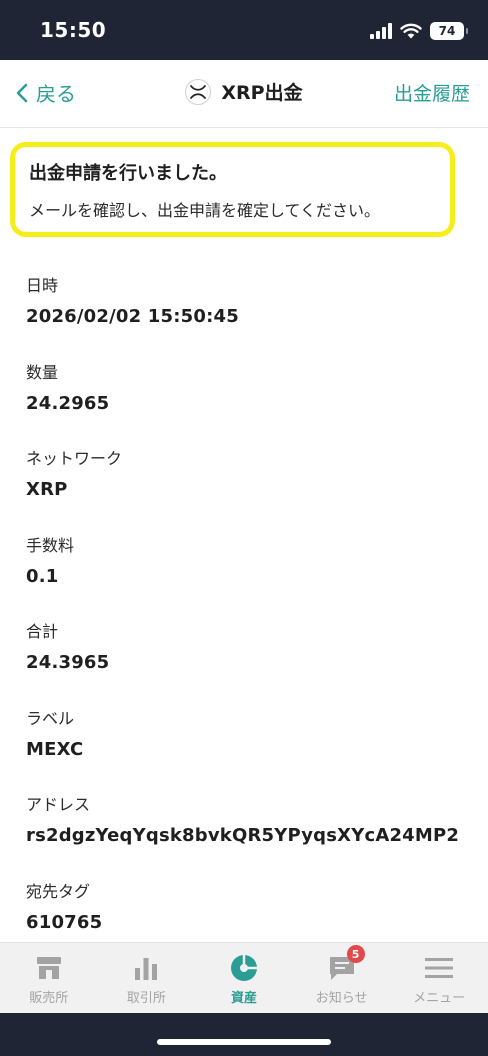 The height and width of the screenshot is (1056, 488). What do you see at coordinates (55, 749) in the screenshot?
I see `detail-value: MEXC` at bounding box center [55, 749].